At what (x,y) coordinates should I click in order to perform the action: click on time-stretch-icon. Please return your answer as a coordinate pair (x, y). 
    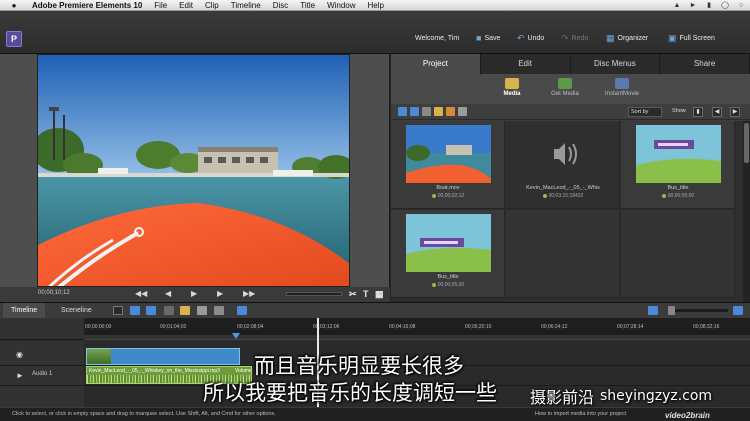
    Looking at the image, I should click on (151, 310).